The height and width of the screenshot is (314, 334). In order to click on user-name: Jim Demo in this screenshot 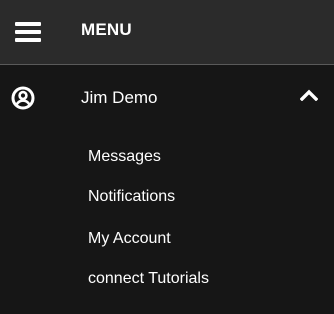, I will do `click(119, 97)`.